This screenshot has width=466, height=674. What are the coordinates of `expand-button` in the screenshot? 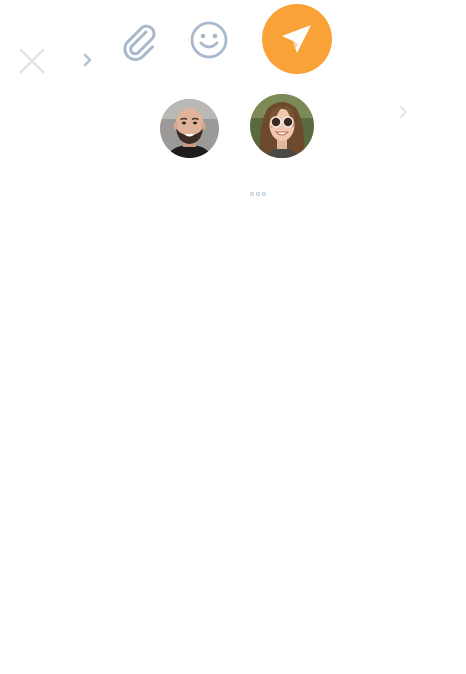 It's located at (88, 60).